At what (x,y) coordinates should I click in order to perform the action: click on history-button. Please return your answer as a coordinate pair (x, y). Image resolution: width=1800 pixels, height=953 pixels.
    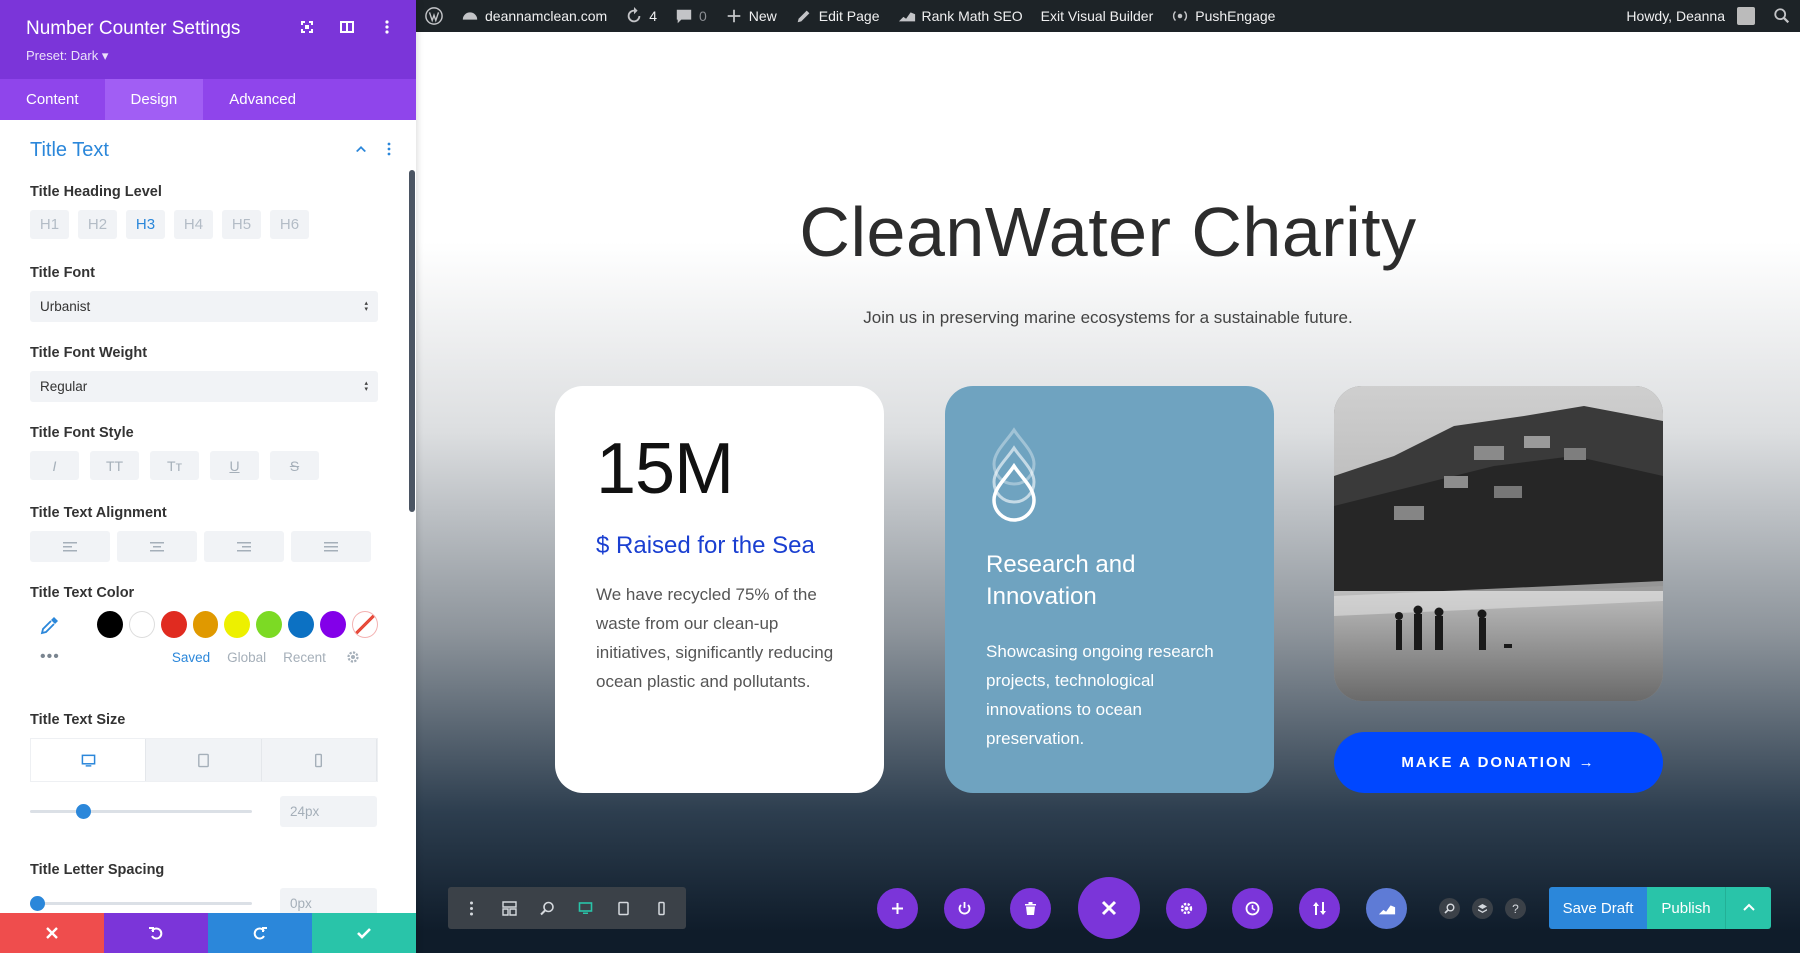
    Looking at the image, I should click on (1252, 908).